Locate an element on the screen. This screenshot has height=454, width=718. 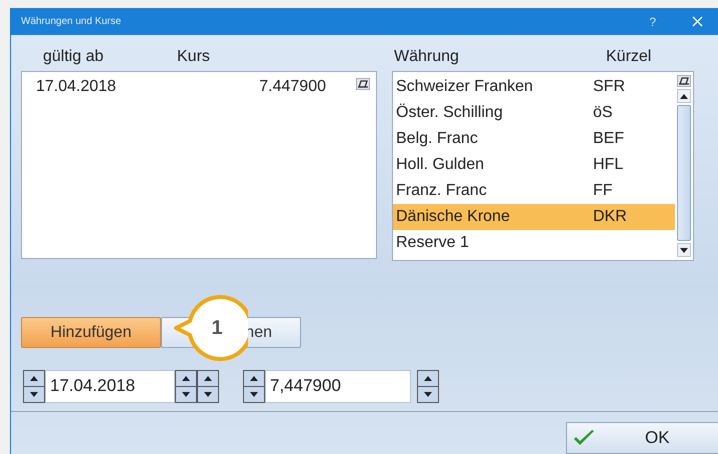
column-header: gültig ab is located at coordinates (73, 57).